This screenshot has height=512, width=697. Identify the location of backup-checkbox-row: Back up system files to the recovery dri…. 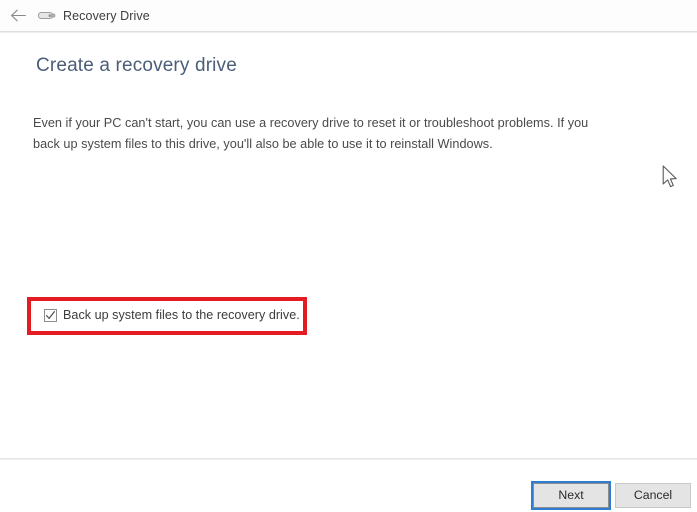
(172, 315).